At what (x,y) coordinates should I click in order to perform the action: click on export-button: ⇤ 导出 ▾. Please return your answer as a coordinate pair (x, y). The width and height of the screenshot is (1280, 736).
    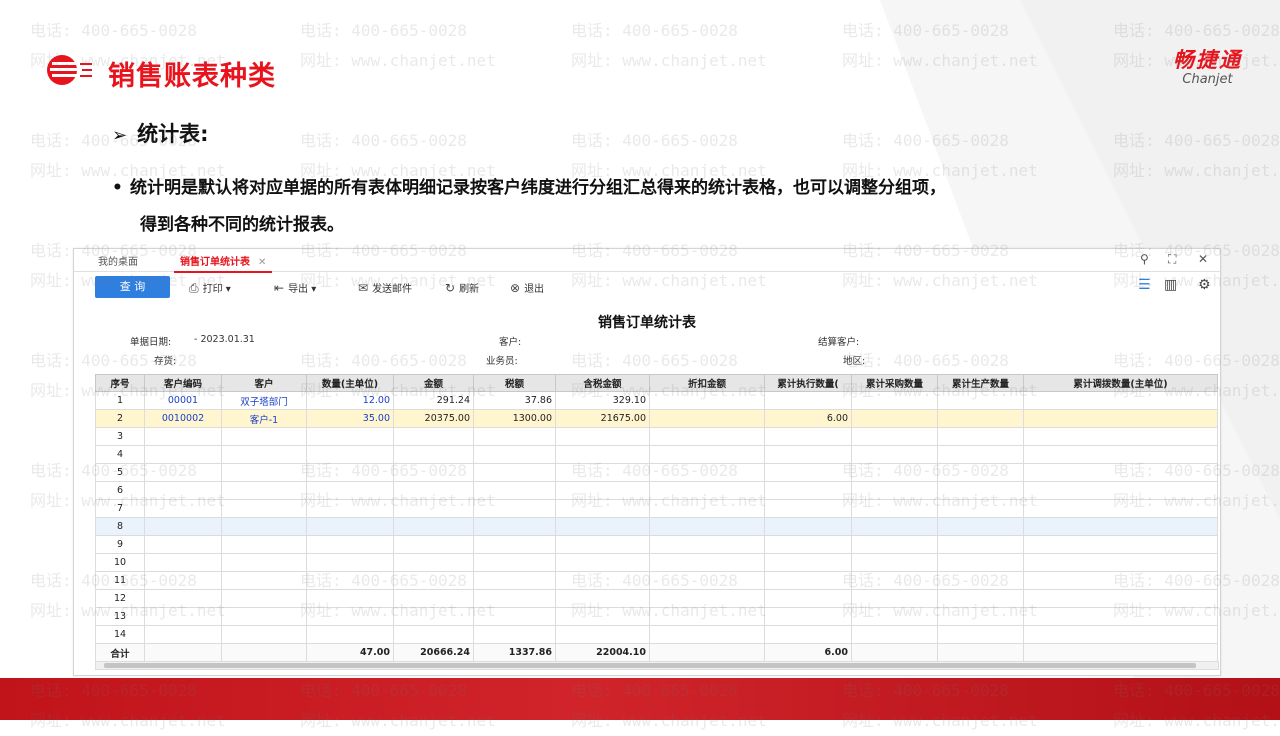
    Looking at the image, I should click on (295, 287).